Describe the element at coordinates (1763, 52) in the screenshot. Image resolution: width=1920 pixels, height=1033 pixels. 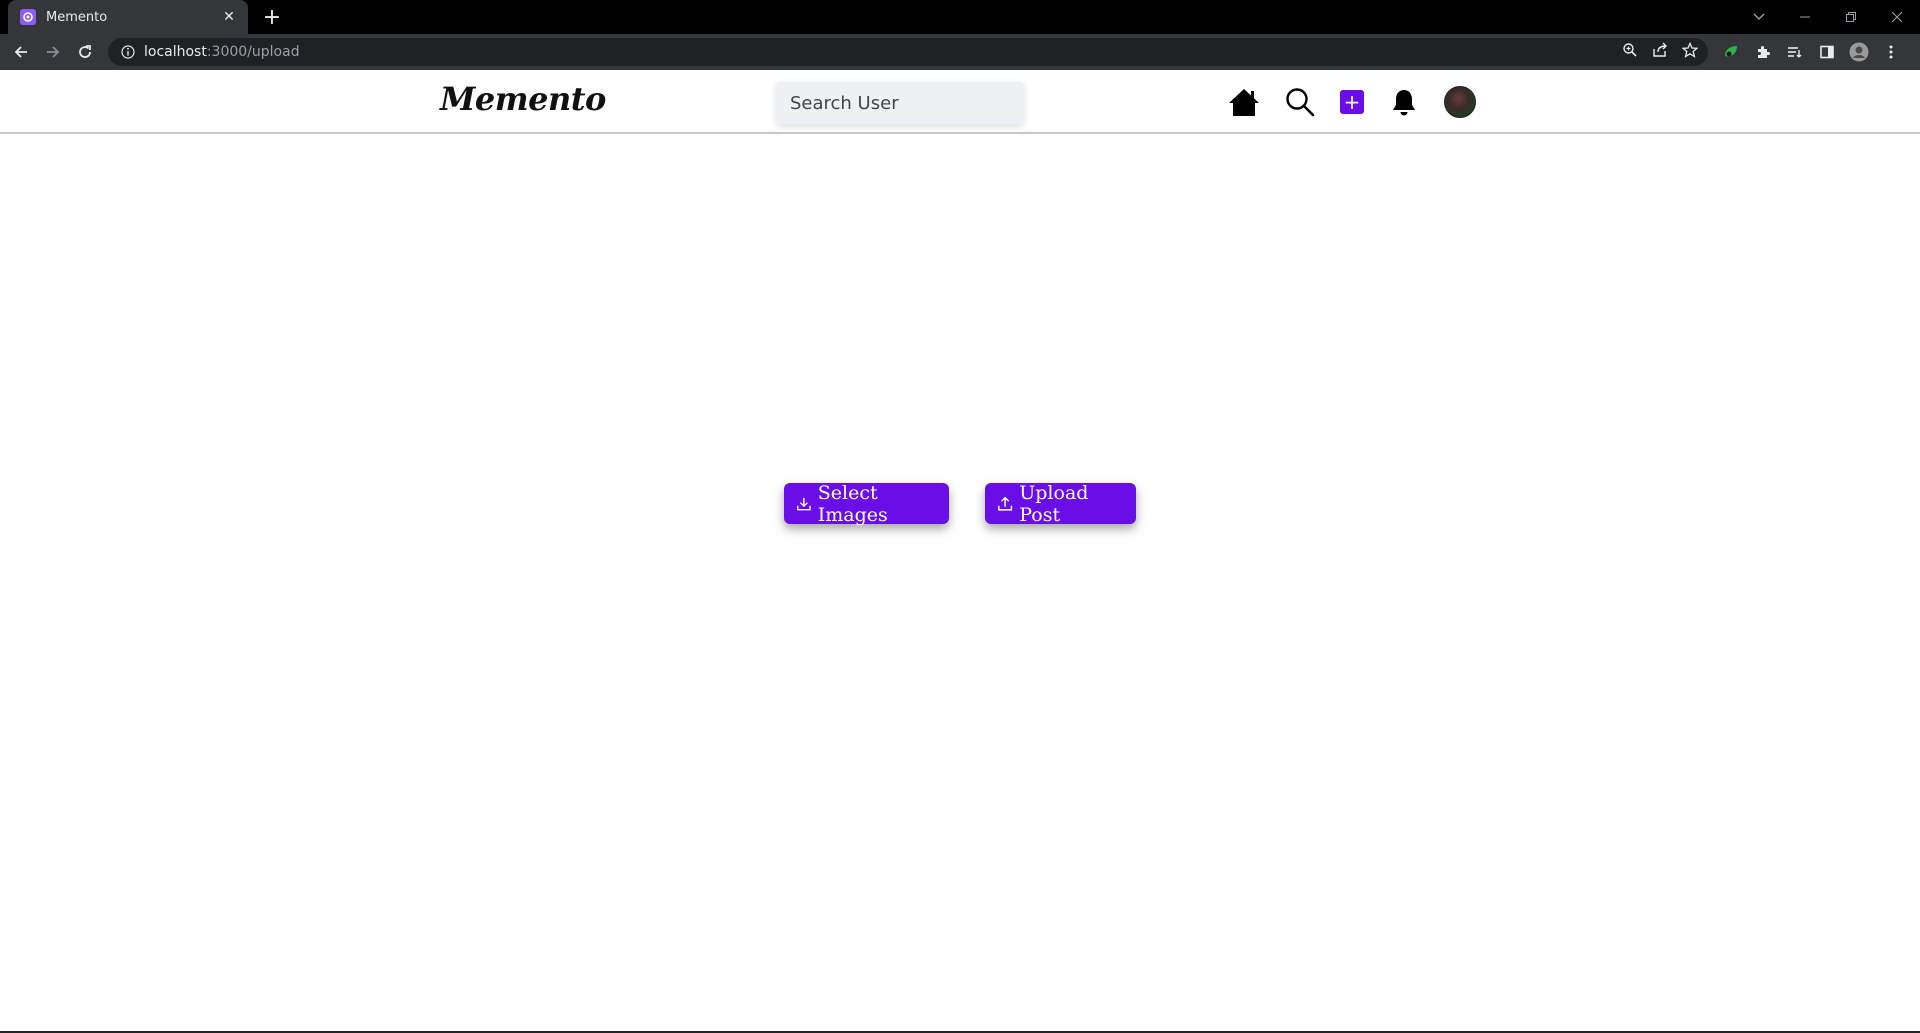
I see `extensions-puzzle-icon` at that location.